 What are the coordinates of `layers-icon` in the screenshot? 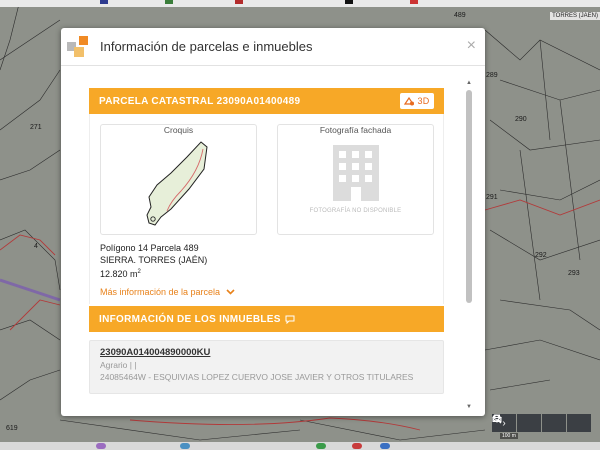 It's located at (529, 423).